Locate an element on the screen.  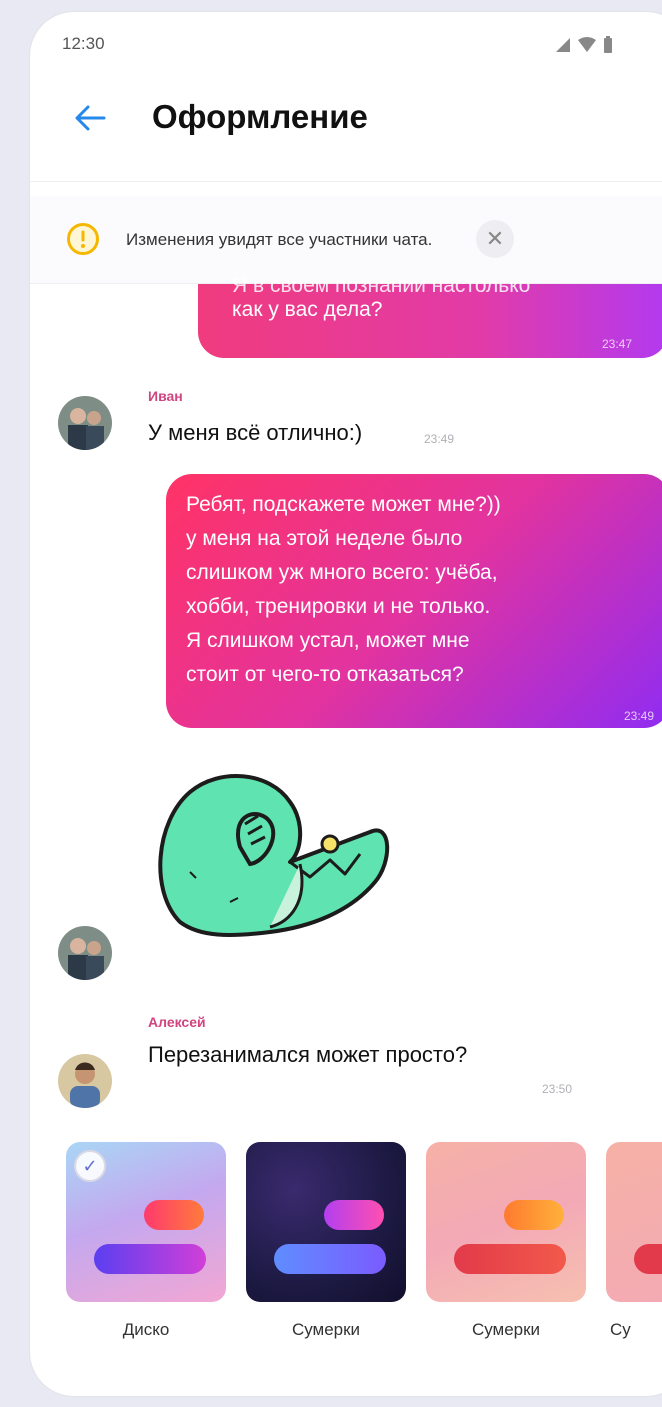
message-line: слишком уж много всего: учёба, is located at coordinates (342, 572).